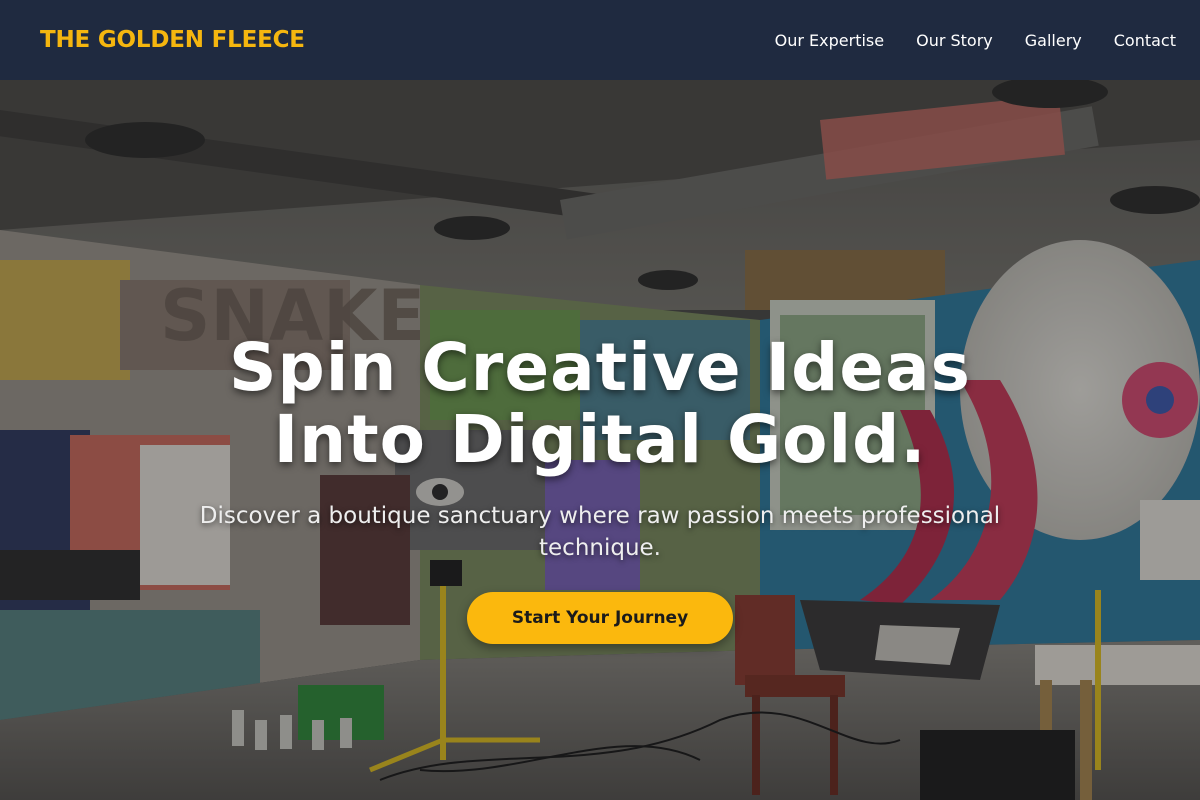 The image size is (1200, 800). What do you see at coordinates (954, 40) in the screenshot?
I see `nav-link-our-story: Our Story` at bounding box center [954, 40].